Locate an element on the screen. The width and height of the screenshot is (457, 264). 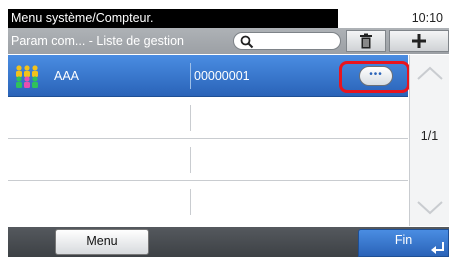
menu-button: Menu is located at coordinates (102, 242).